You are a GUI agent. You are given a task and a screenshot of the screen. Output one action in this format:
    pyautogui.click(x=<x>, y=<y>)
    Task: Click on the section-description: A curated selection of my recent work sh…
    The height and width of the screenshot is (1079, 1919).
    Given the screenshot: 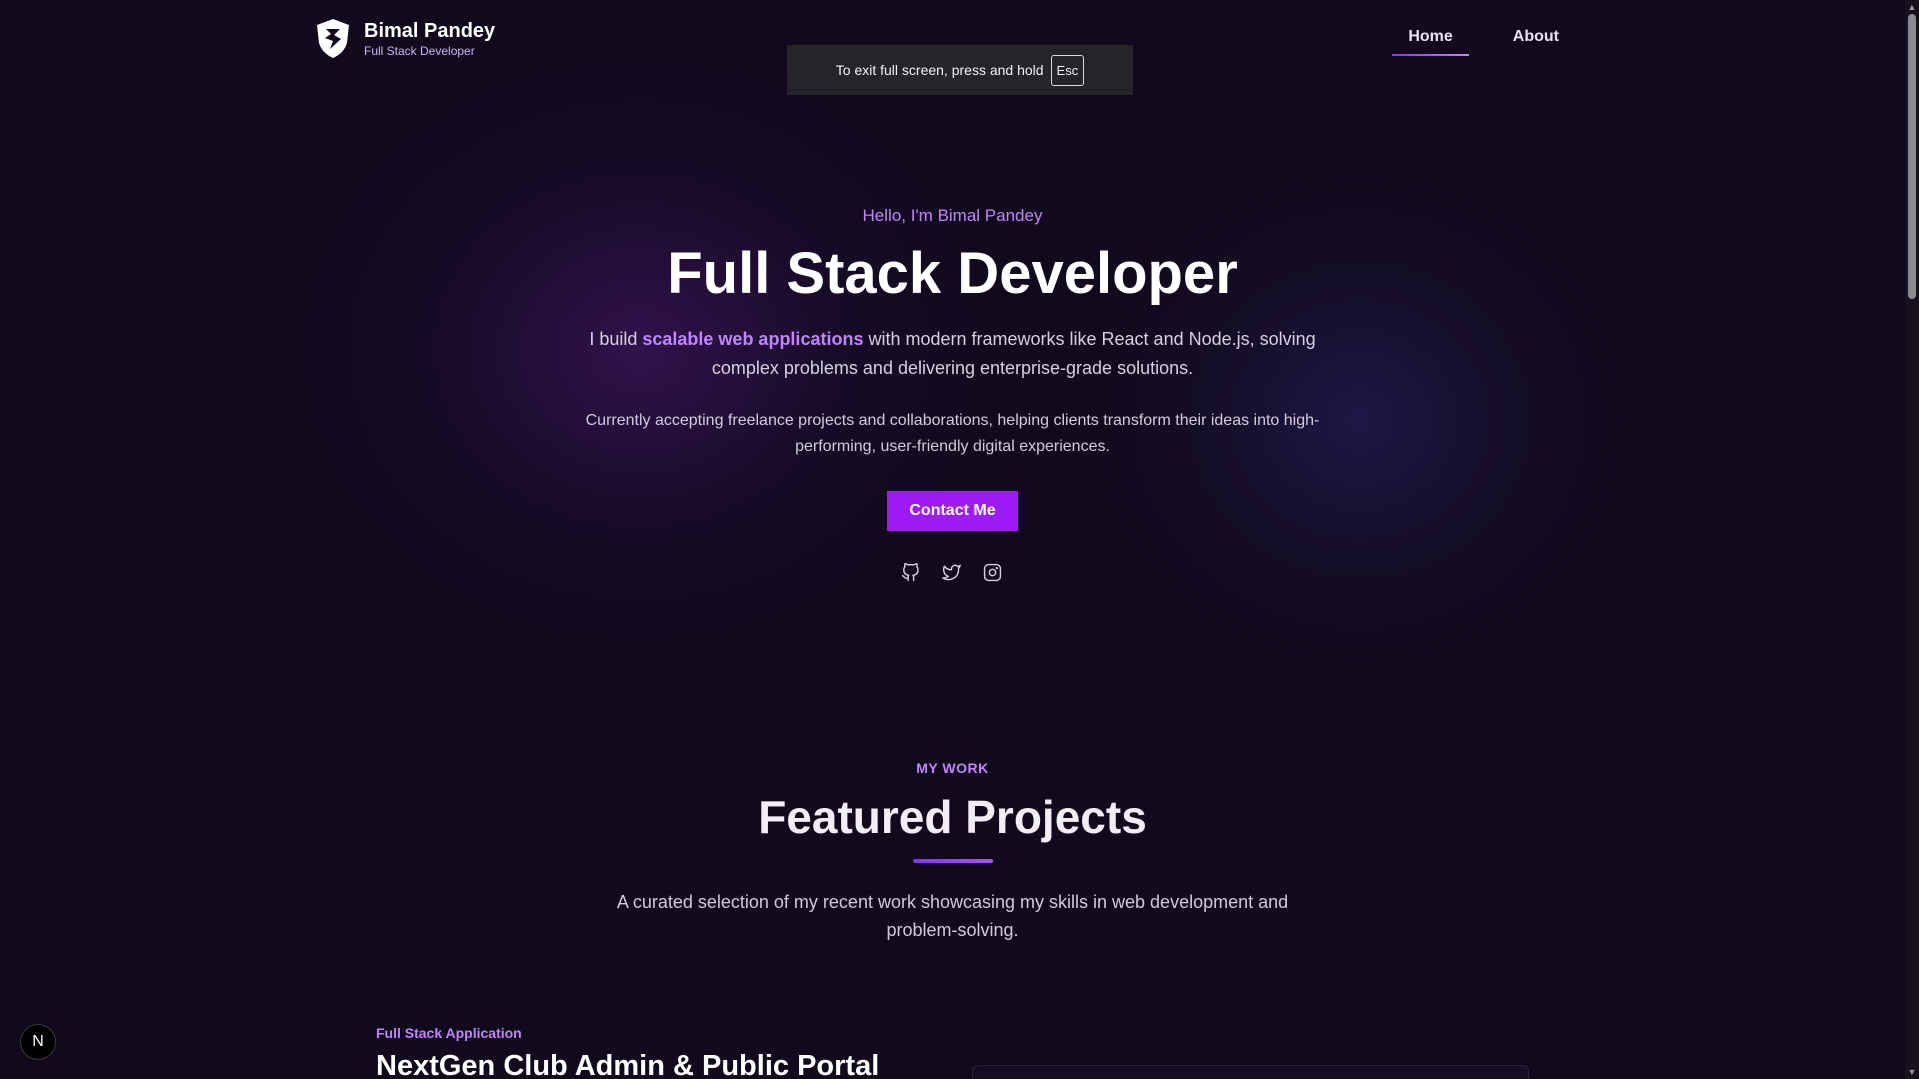 What is the action you would take?
    pyautogui.click(x=952, y=916)
    